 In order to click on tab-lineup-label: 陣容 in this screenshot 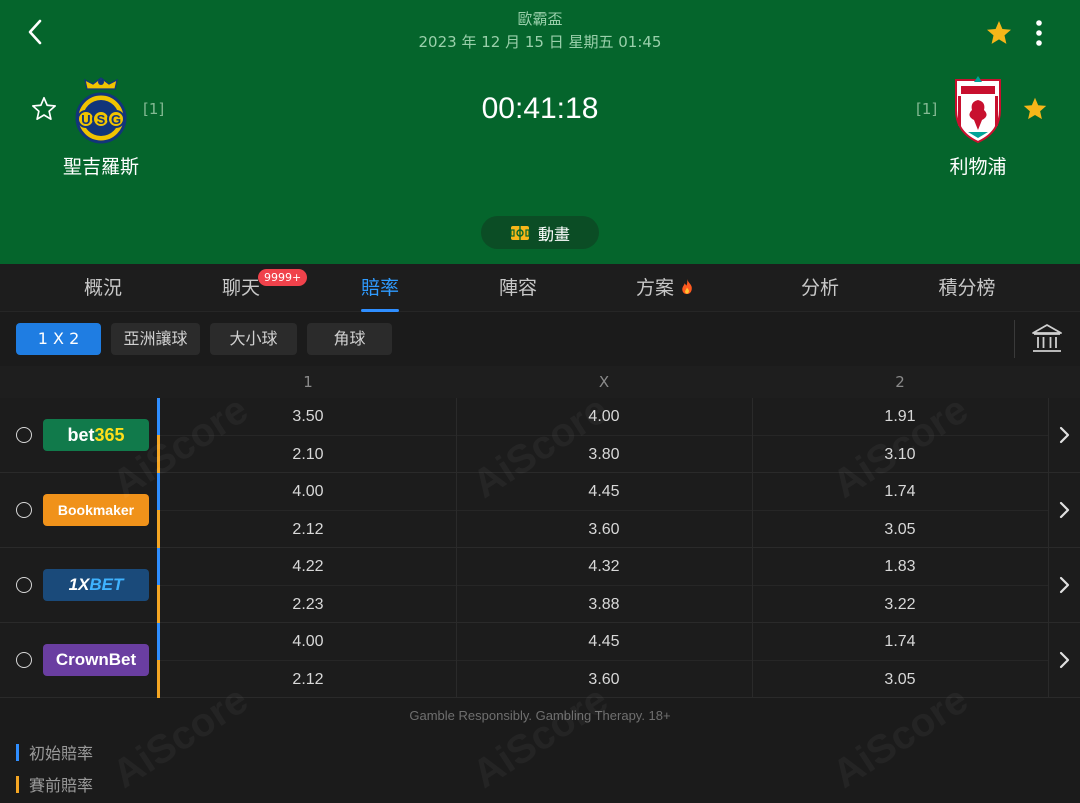, I will do `click(517, 288)`.